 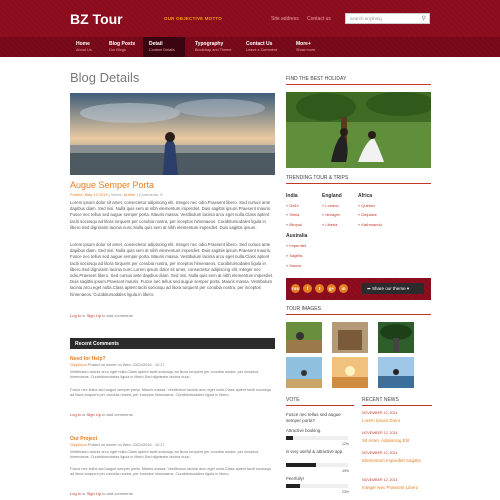 I want to click on news-title: Lorem Ipsum Dolor, so click(x=397, y=421).